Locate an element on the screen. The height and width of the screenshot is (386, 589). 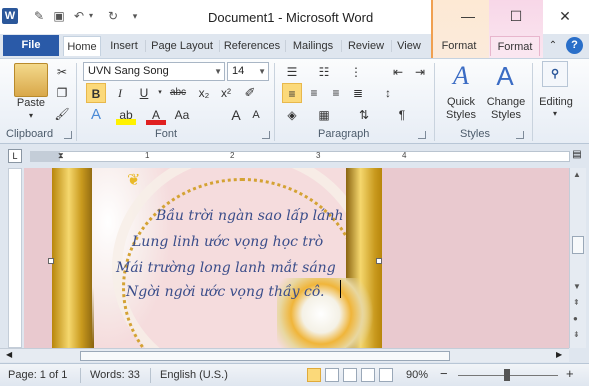
quick-styles-label-2: Styles is located at coordinates (461, 115).